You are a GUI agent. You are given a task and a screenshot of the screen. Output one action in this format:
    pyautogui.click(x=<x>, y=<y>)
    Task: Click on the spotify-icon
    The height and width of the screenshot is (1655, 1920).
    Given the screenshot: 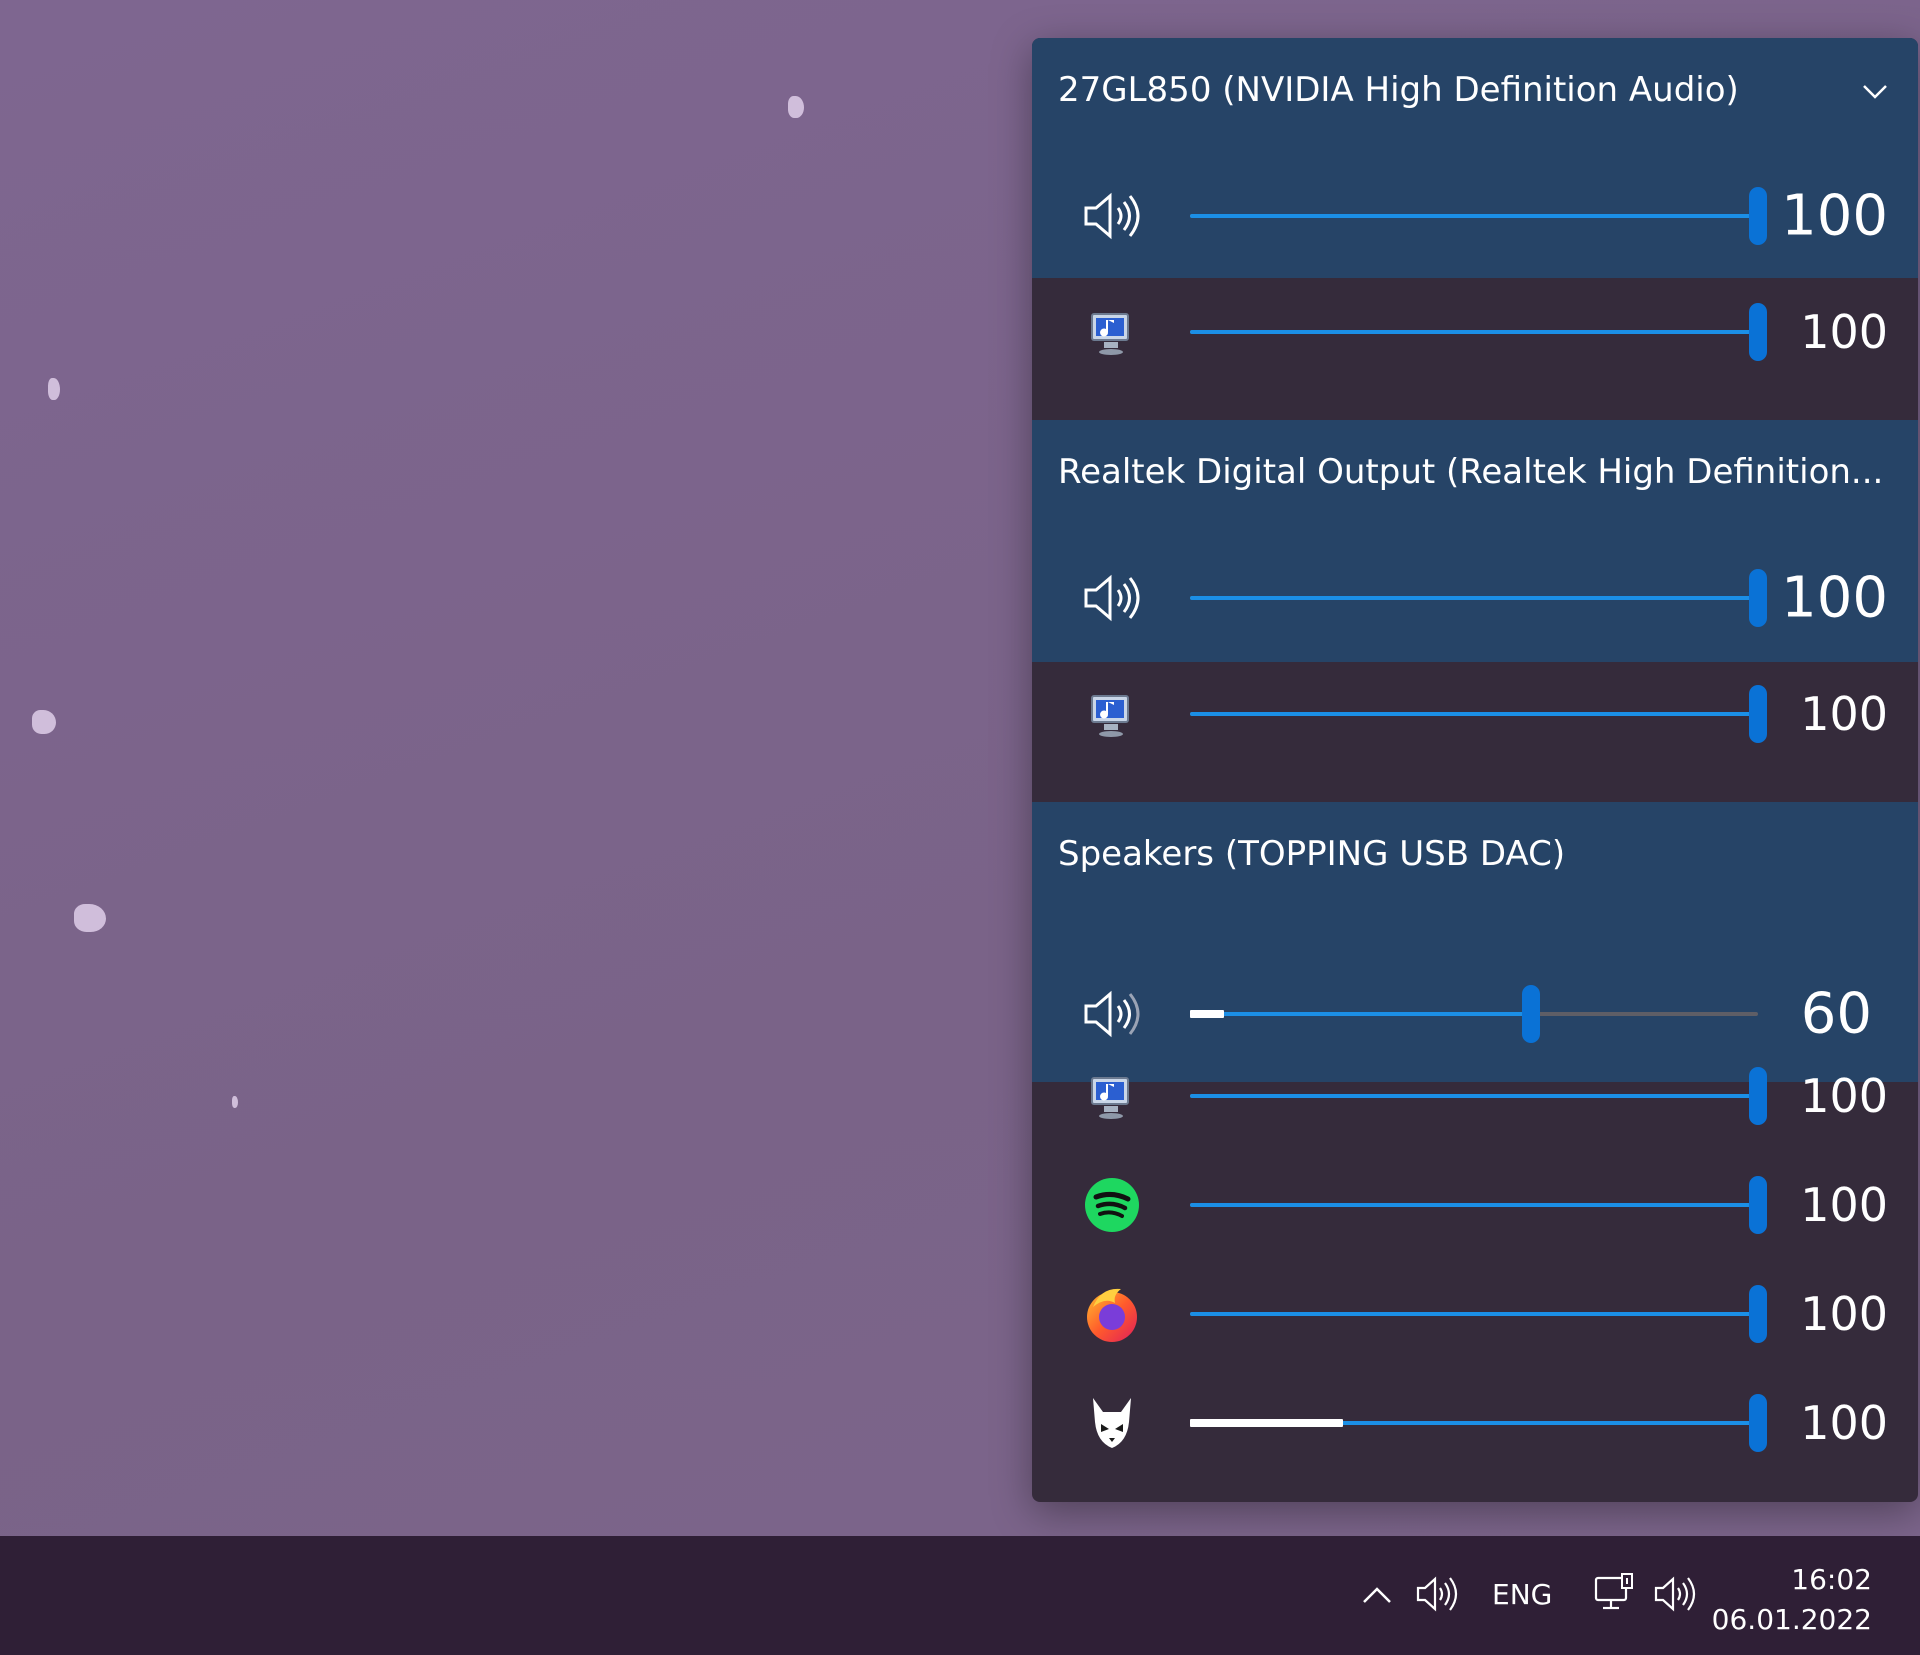 What is the action you would take?
    pyautogui.click(x=1112, y=1205)
    